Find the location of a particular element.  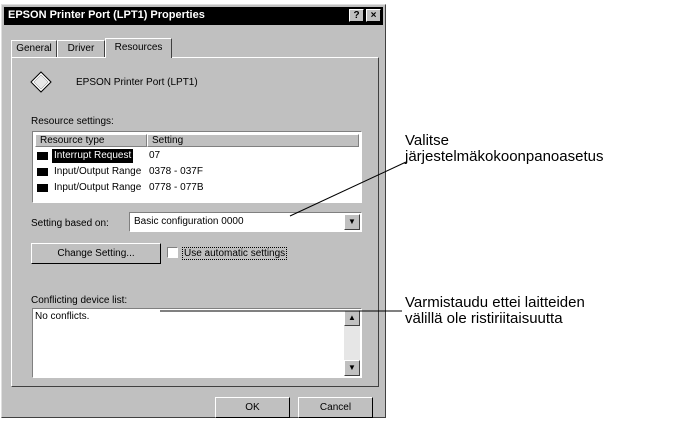

annotation-setting-line1: Valitse is located at coordinates (427, 140).